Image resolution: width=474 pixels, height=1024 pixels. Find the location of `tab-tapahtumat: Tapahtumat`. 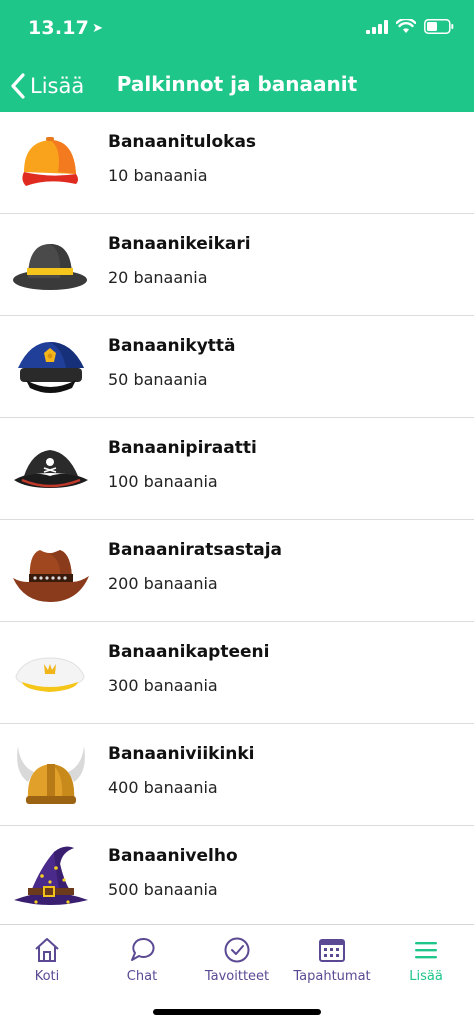

tab-tapahtumat: Tapahtumat is located at coordinates (332, 965).